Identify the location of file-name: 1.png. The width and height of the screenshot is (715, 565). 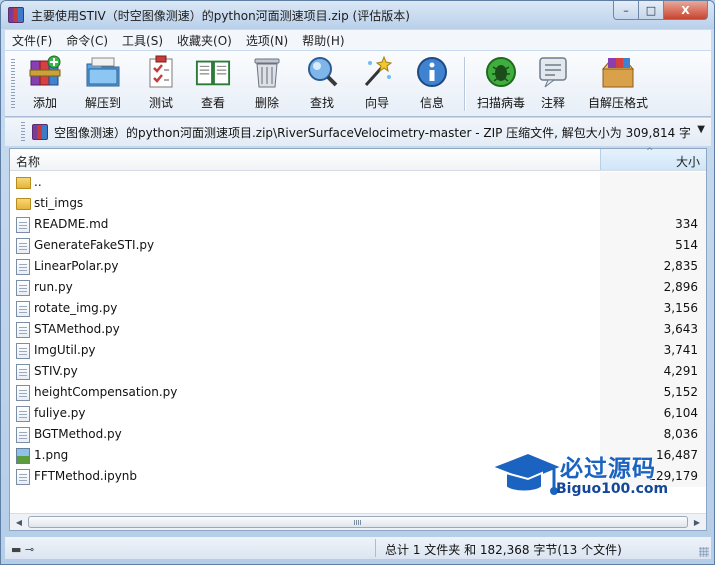
(51, 455).